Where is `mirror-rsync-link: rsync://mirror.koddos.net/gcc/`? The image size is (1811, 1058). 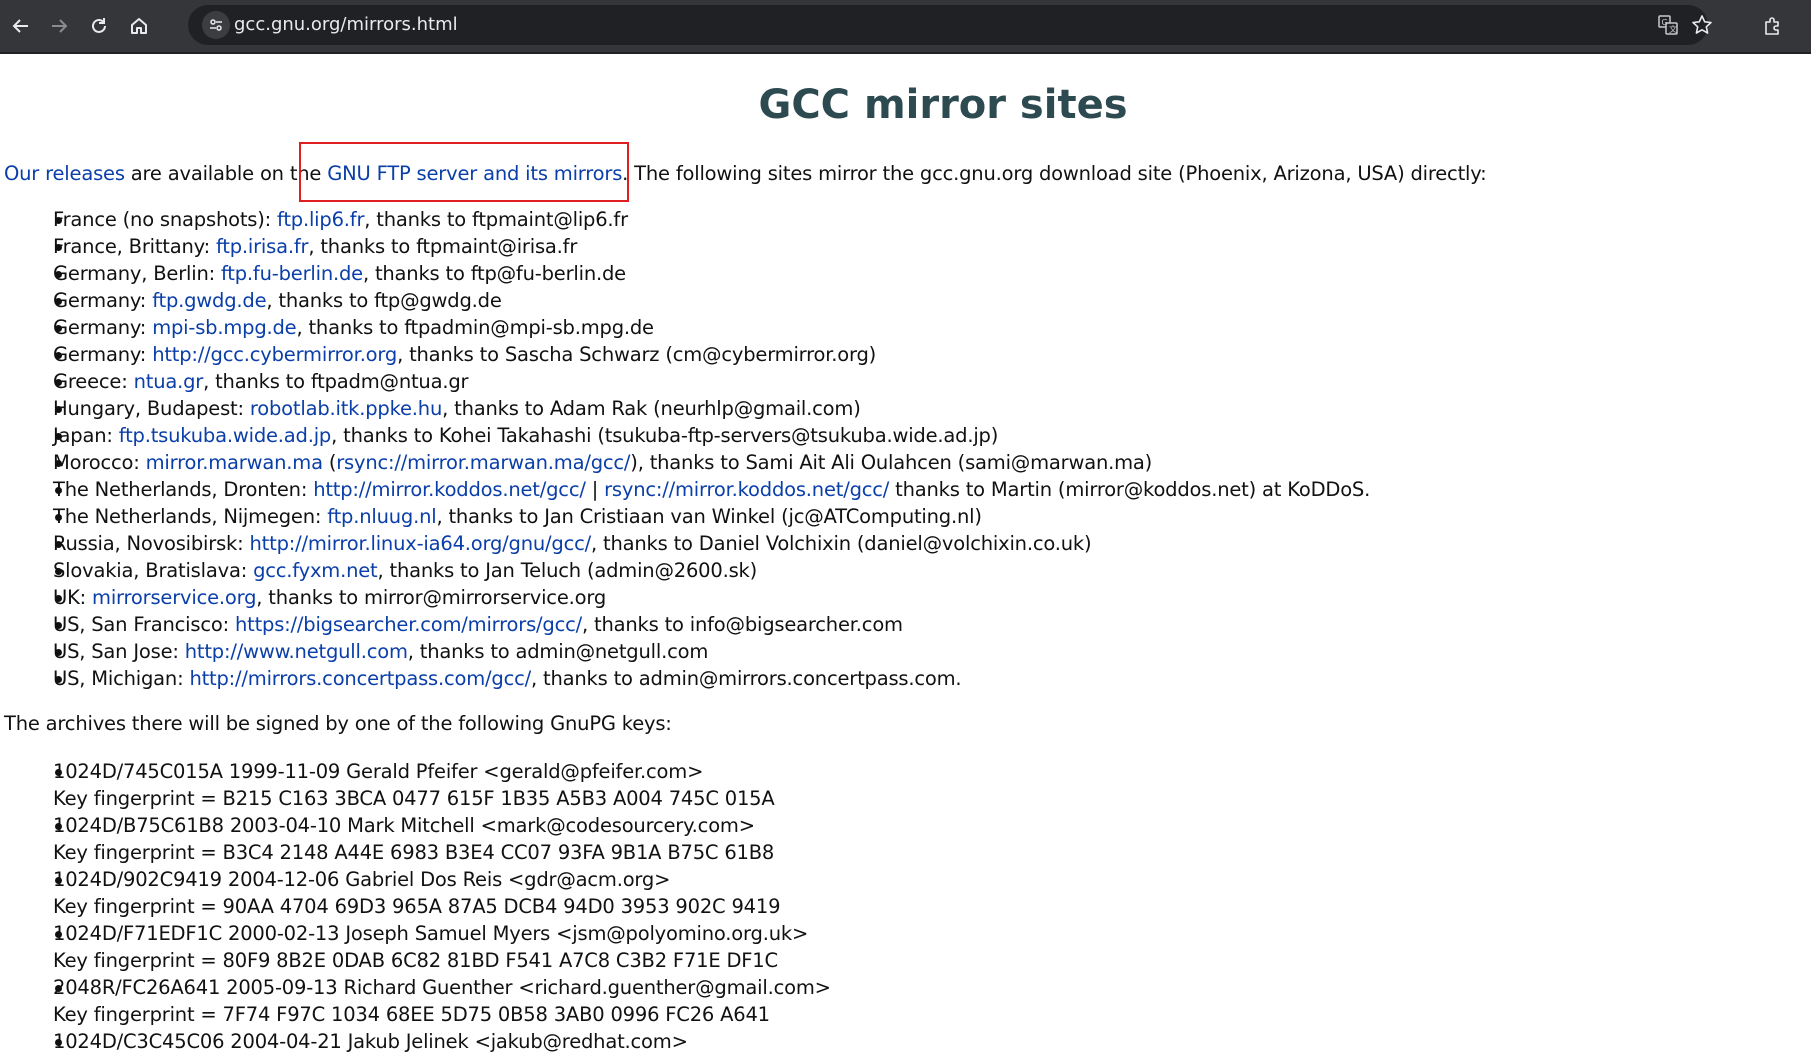
mirror-rsync-link: rsync://mirror.koddos.net/gcc/ is located at coordinates (746, 489).